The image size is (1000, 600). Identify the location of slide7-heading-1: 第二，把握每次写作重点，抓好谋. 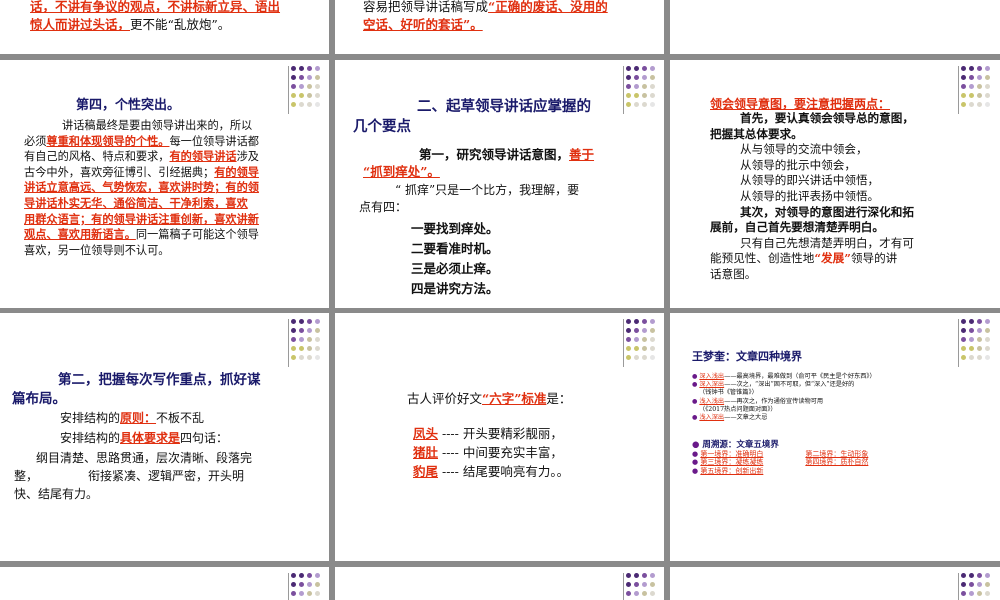
(159, 380).